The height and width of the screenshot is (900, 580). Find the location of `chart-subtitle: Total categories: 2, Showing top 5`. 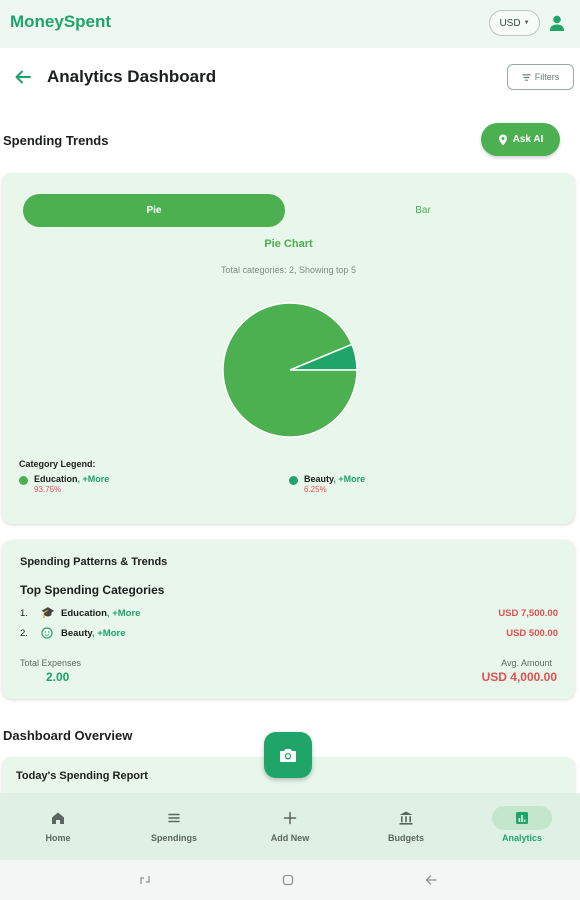

chart-subtitle: Total categories: 2, Showing top 5 is located at coordinates (288, 270).